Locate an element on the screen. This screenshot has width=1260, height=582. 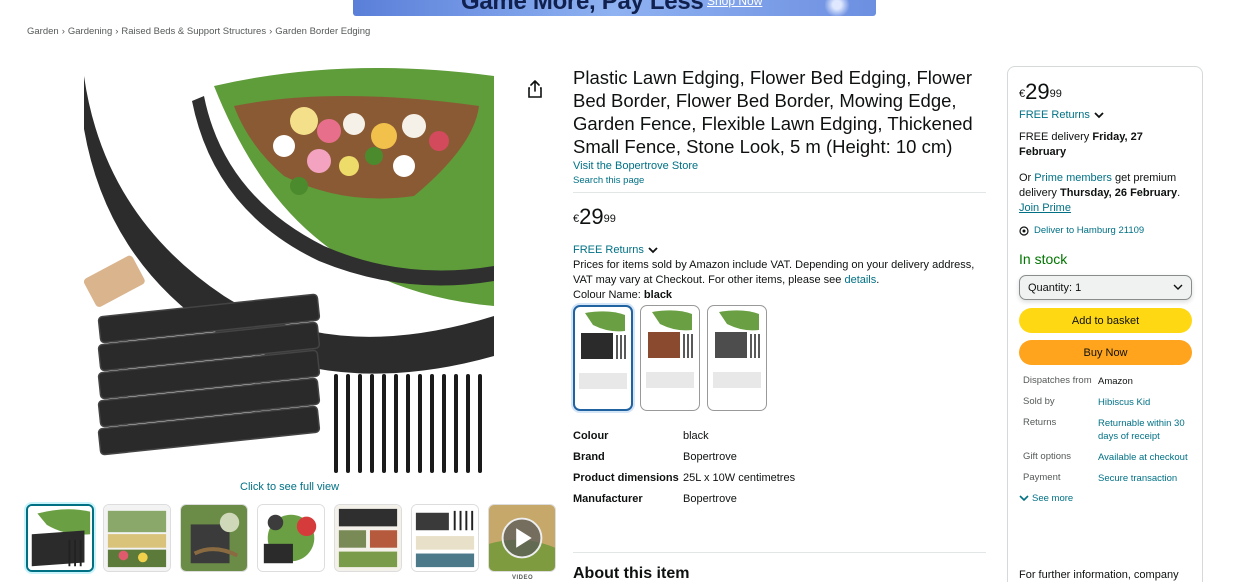
product-price: €2999 is located at coordinates (779, 217).